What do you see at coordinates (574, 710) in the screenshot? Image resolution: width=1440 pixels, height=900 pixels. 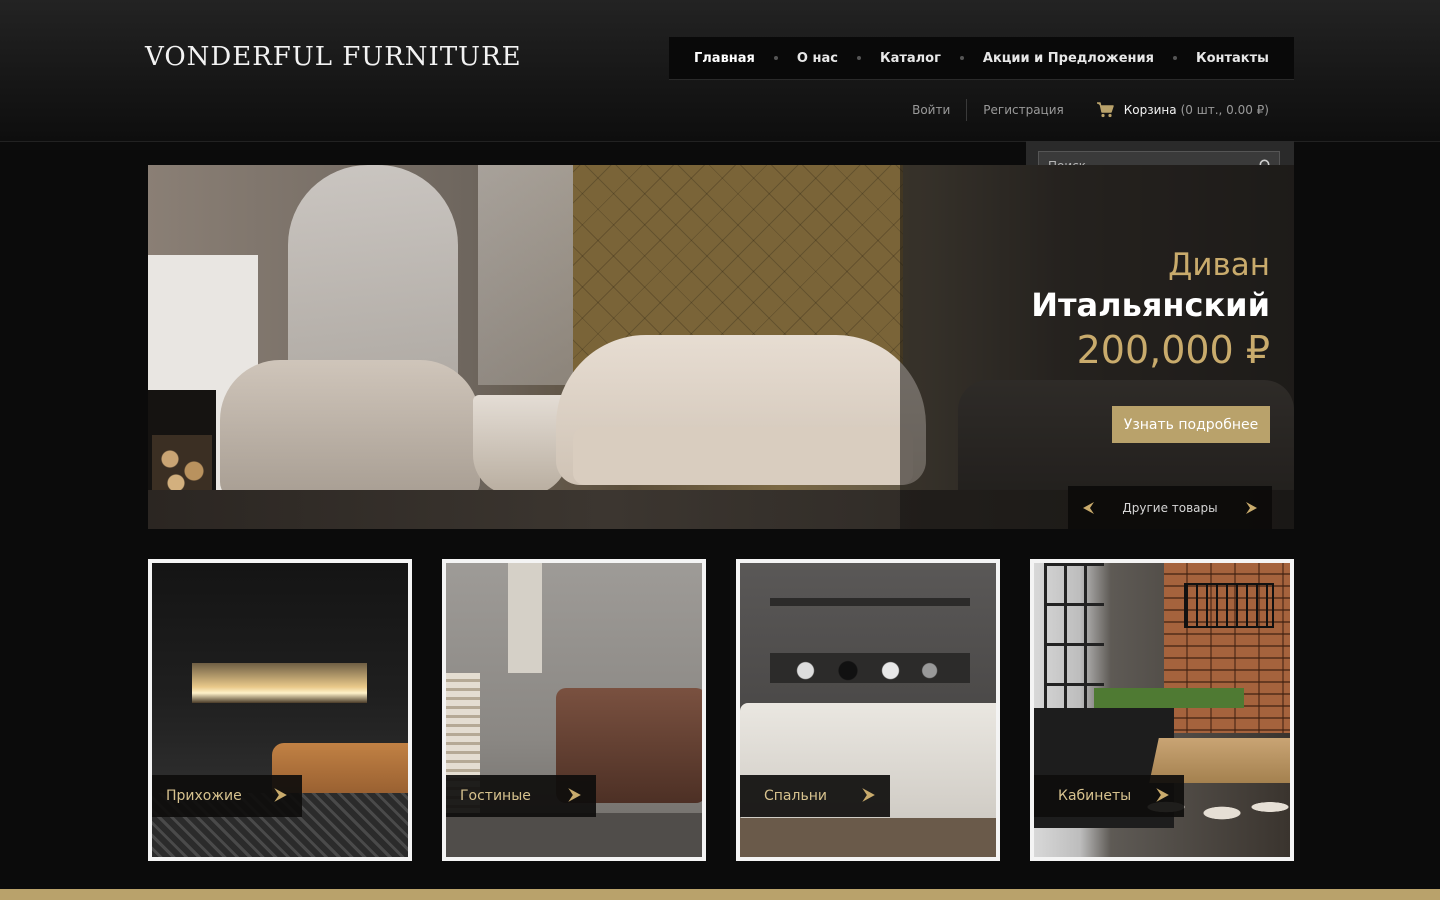 I see `category-card-living-rooms: Гостиные` at bounding box center [574, 710].